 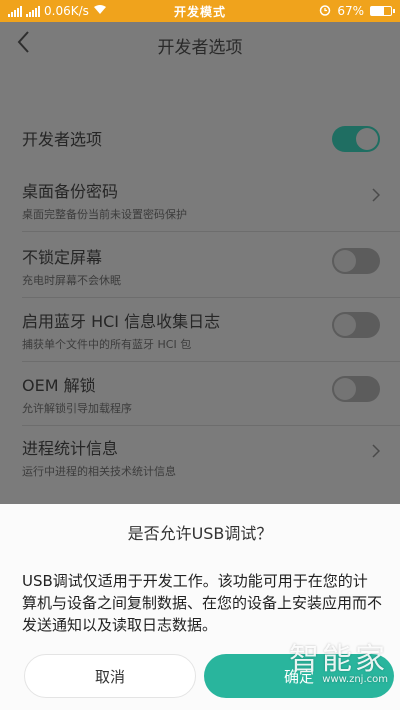 What do you see at coordinates (200, 47) in the screenshot?
I see `page-title: 开发者选项` at bounding box center [200, 47].